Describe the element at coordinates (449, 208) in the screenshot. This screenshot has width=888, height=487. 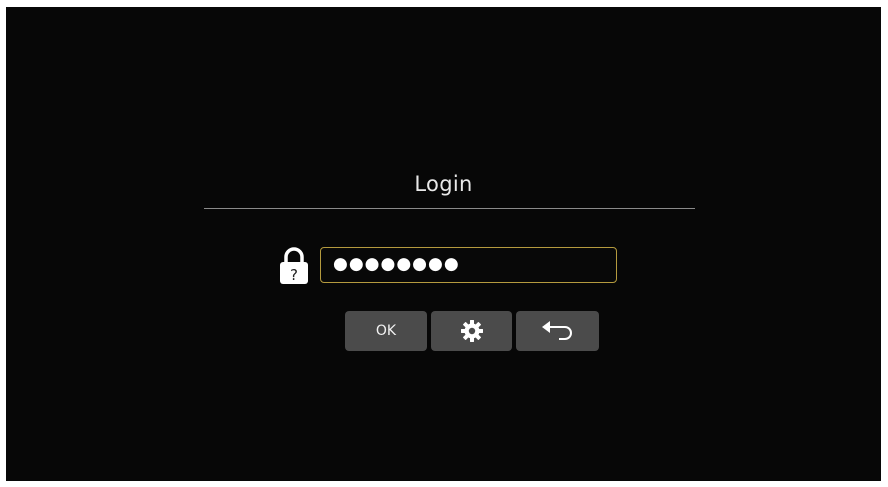
I see `title-divider` at that location.